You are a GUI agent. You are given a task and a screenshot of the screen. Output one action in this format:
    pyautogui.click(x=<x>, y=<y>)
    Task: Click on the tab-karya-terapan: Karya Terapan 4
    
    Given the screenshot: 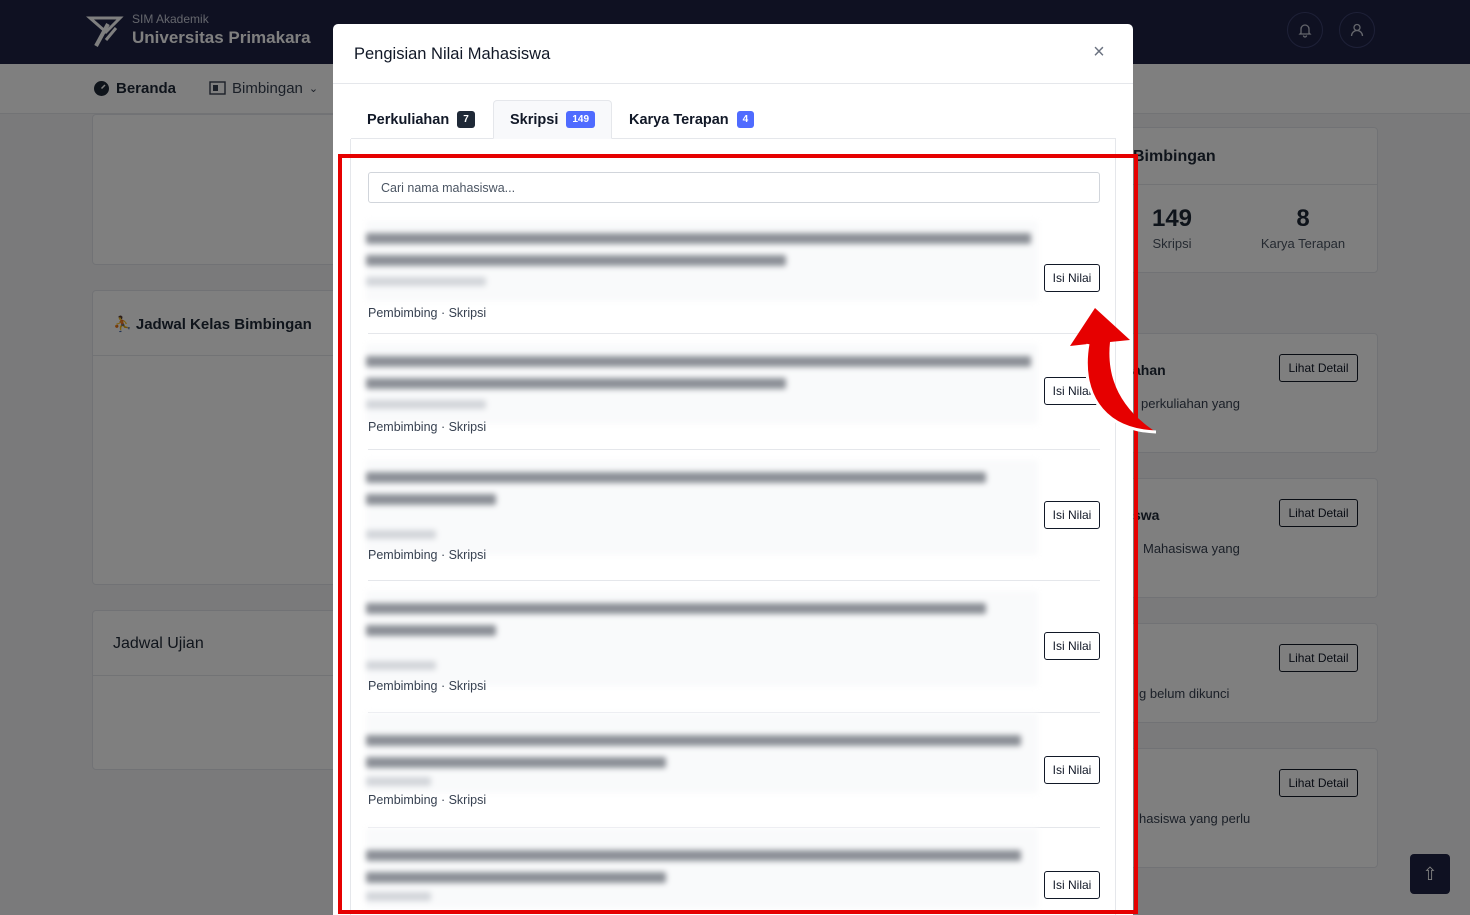 What is the action you would take?
    pyautogui.click(x=691, y=119)
    